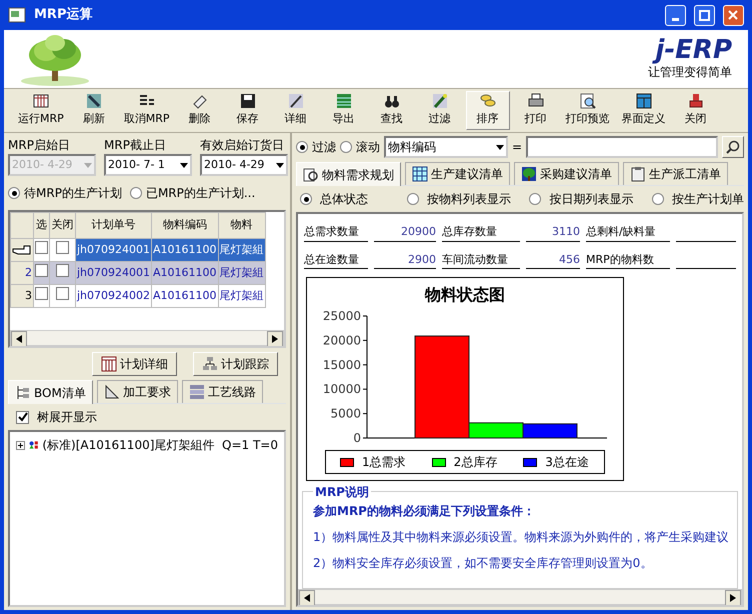 The image size is (752, 614). What do you see at coordinates (536, 101) in the screenshot?
I see `printer-icon` at bounding box center [536, 101].